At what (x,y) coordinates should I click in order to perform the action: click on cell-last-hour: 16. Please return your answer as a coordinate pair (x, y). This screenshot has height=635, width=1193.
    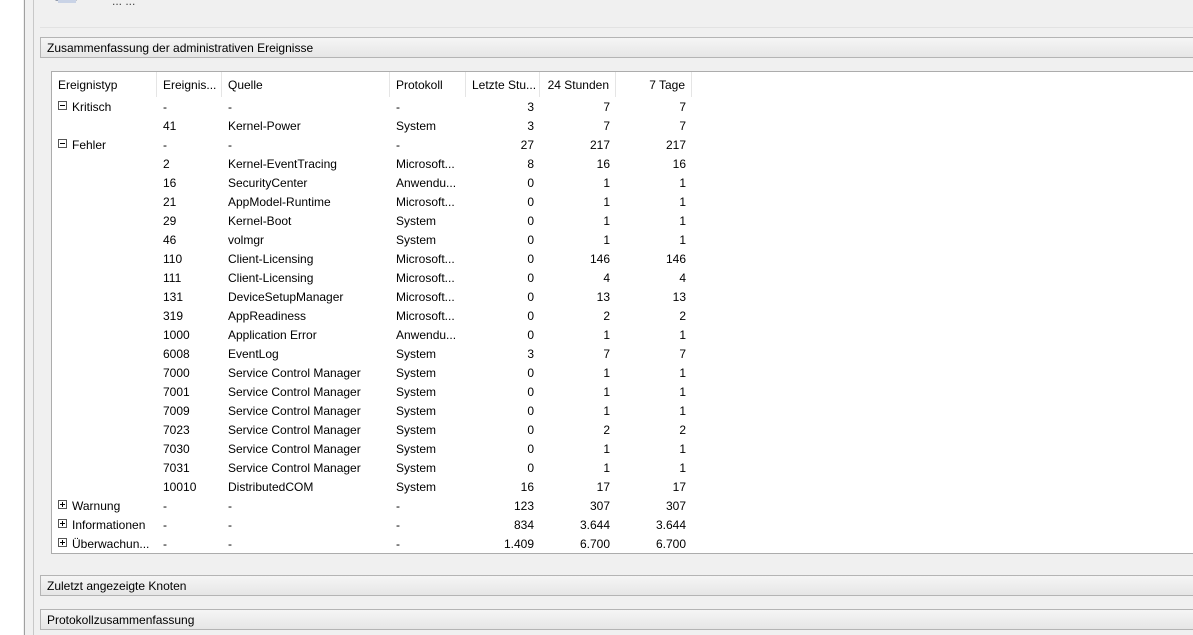
    Looking at the image, I should click on (527, 487).